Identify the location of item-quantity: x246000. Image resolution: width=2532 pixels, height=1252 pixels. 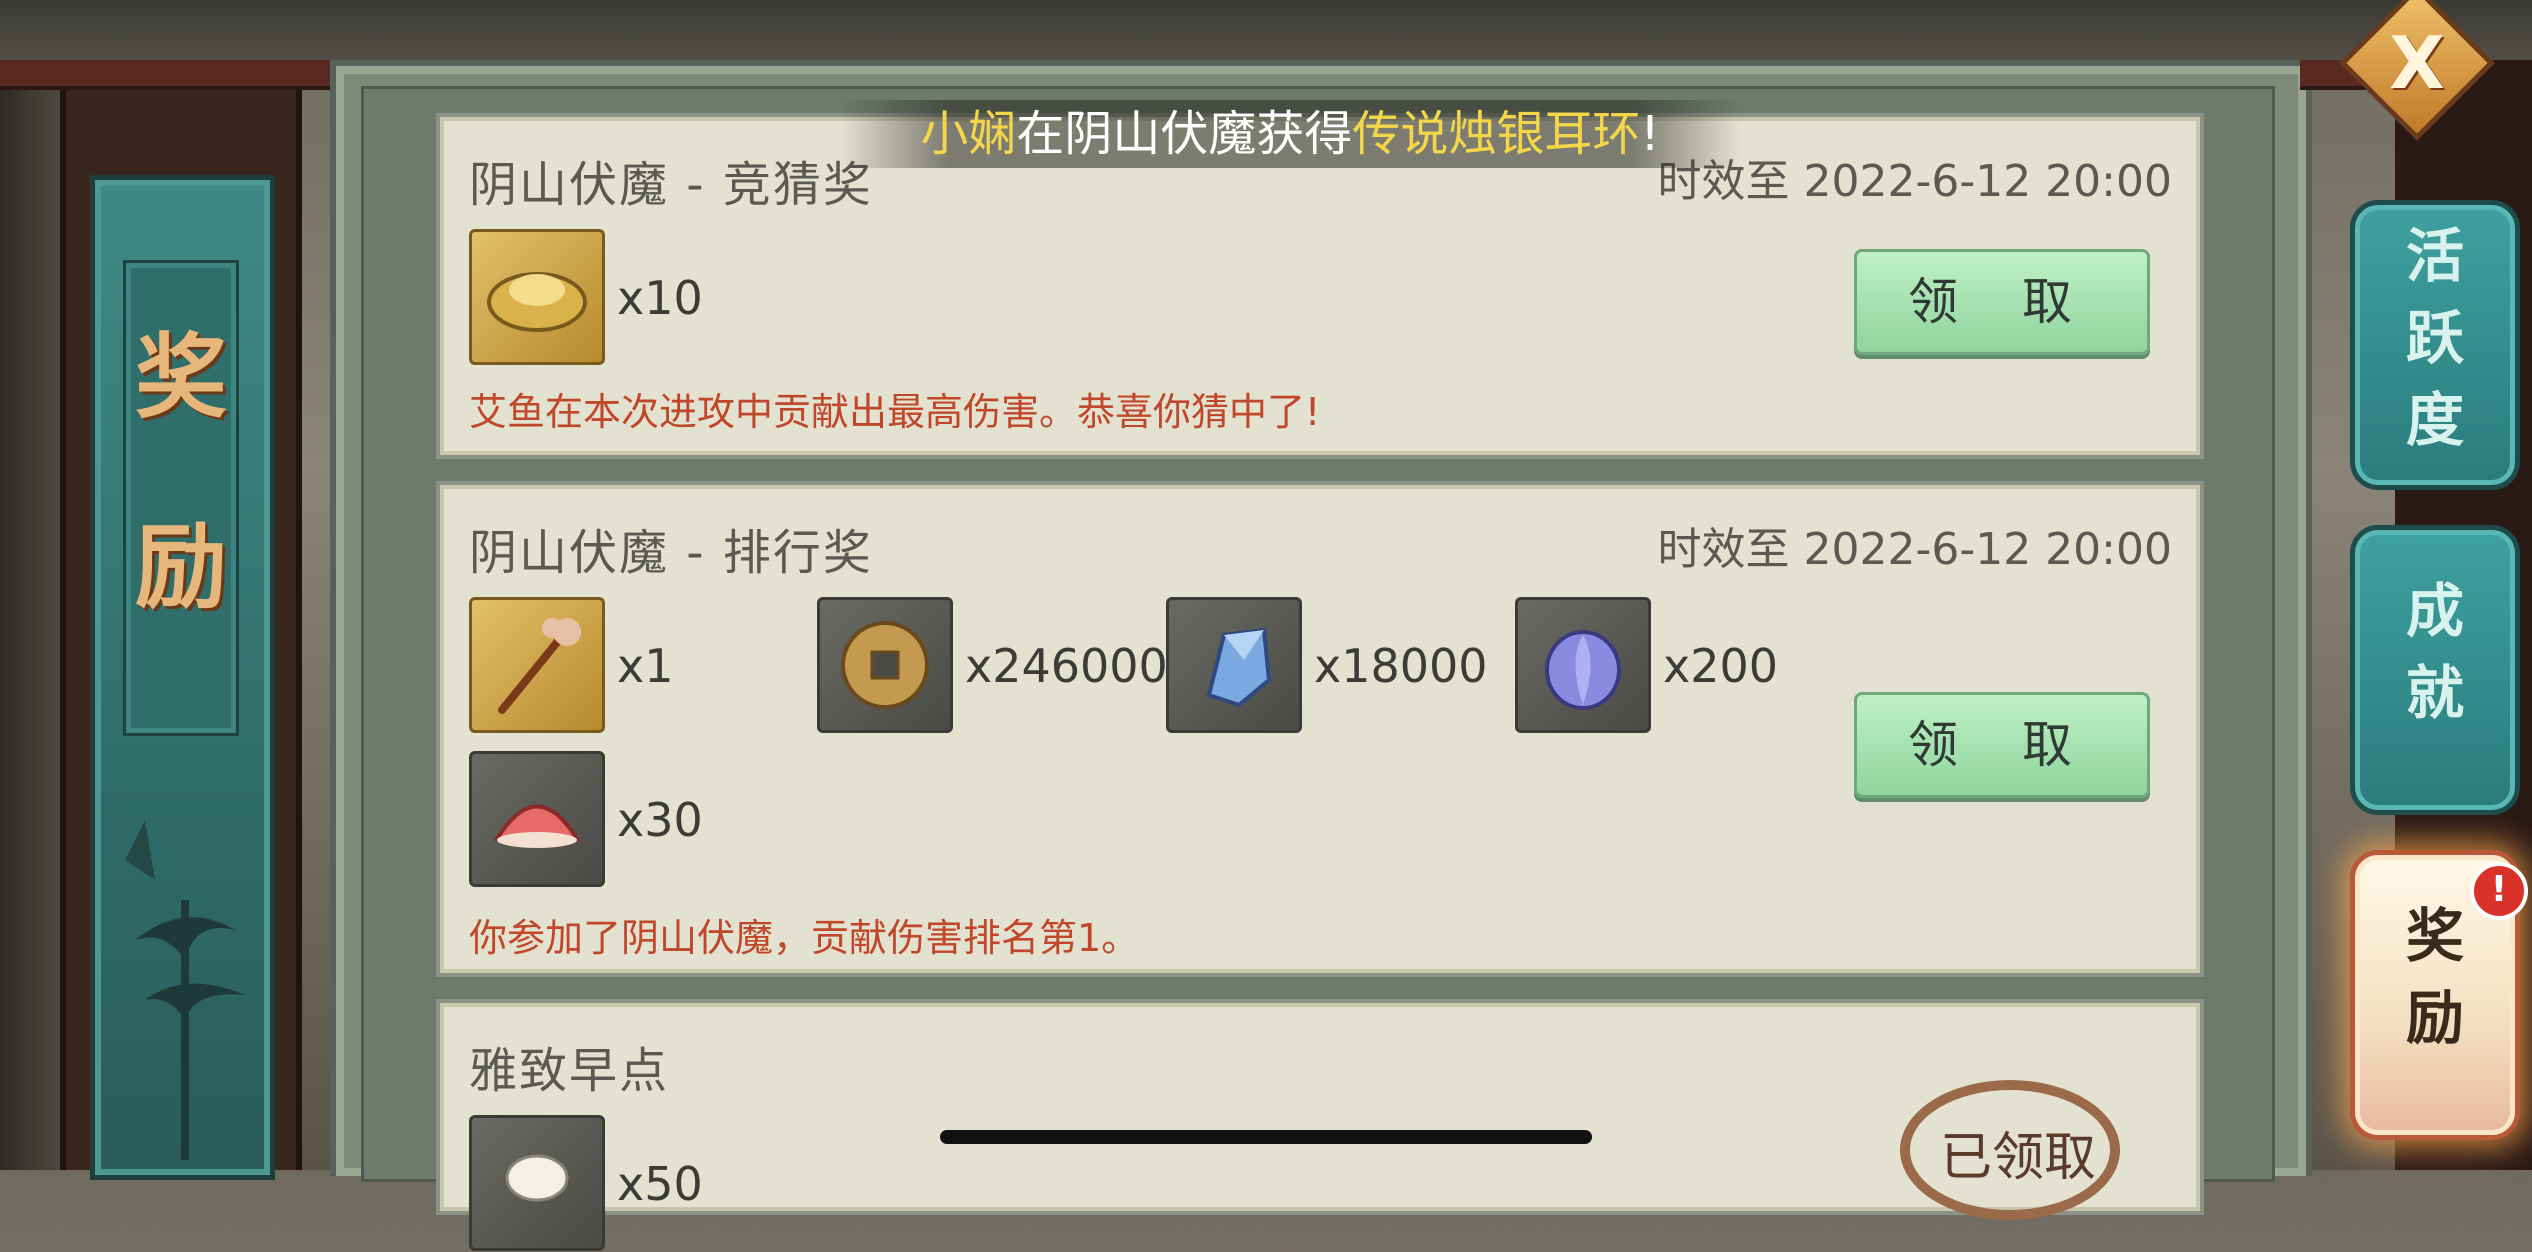
(1066, 666).